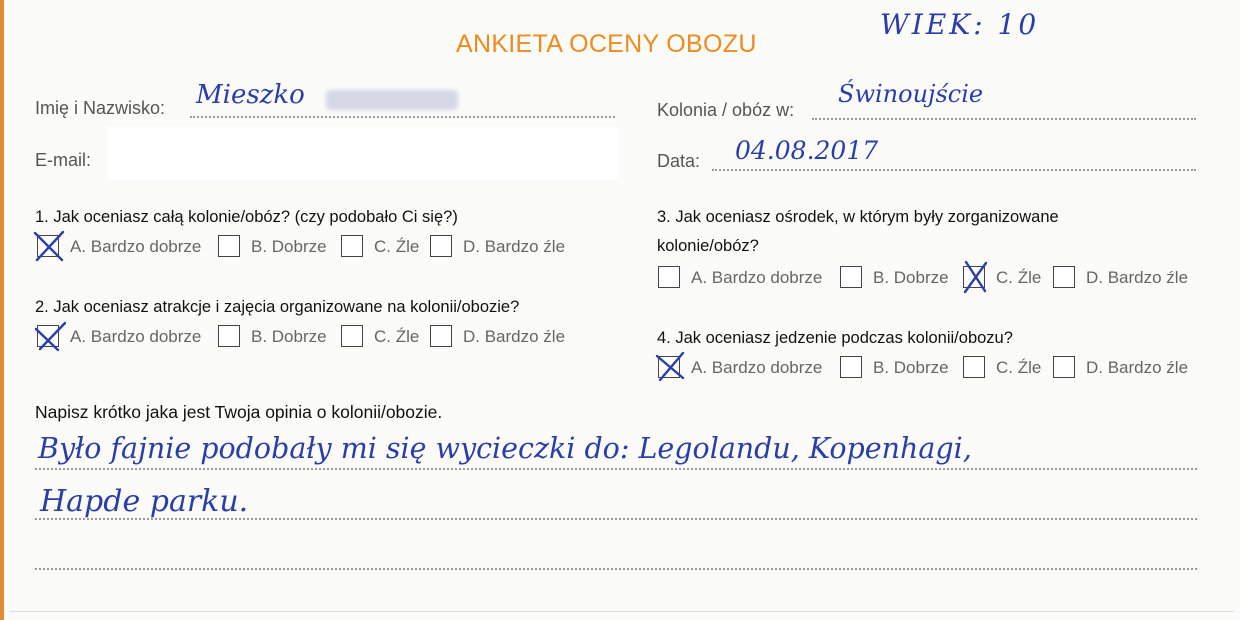  I want to click on date-line, so click(954, 170).